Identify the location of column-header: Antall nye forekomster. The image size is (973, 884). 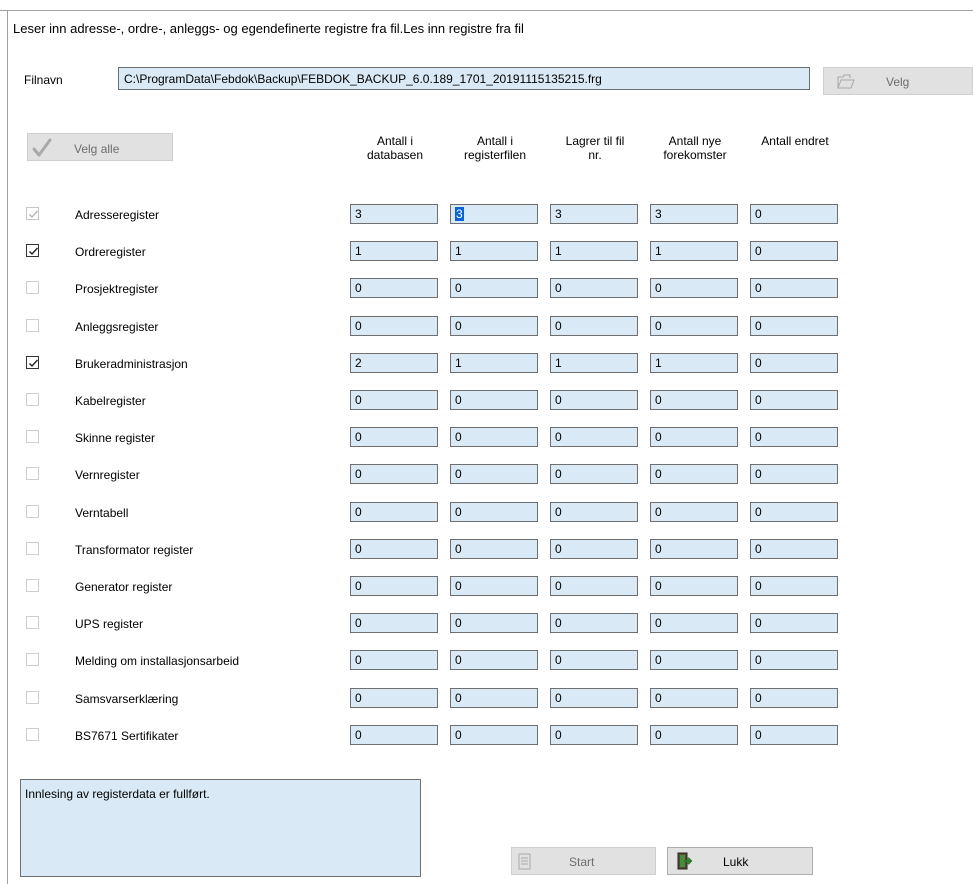
(695, 148).